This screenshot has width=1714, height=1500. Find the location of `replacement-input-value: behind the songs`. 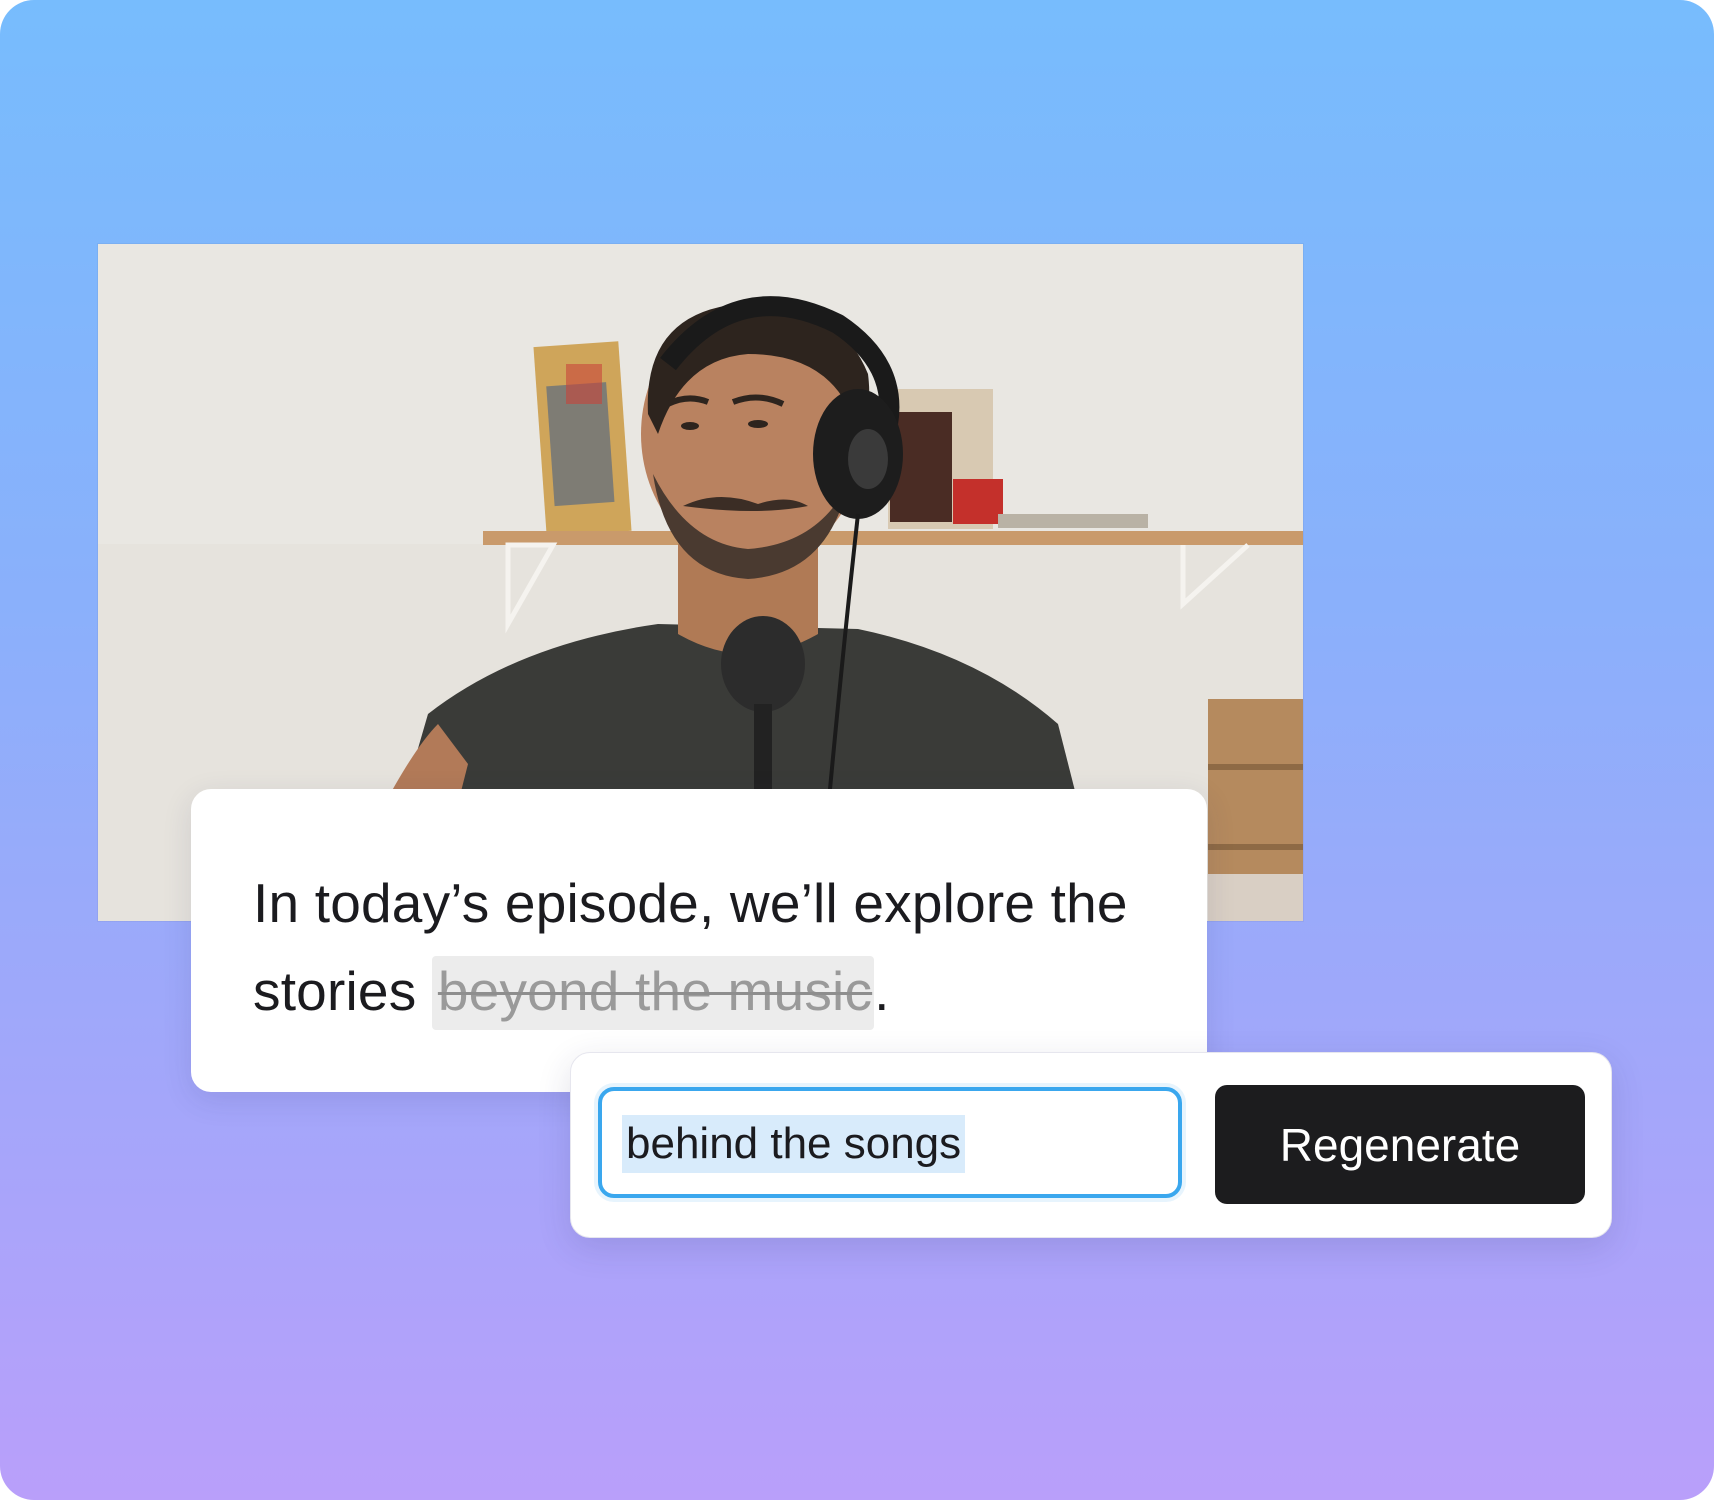

replacement-input-value: behind the songs is located at coordinates (794, 1144).